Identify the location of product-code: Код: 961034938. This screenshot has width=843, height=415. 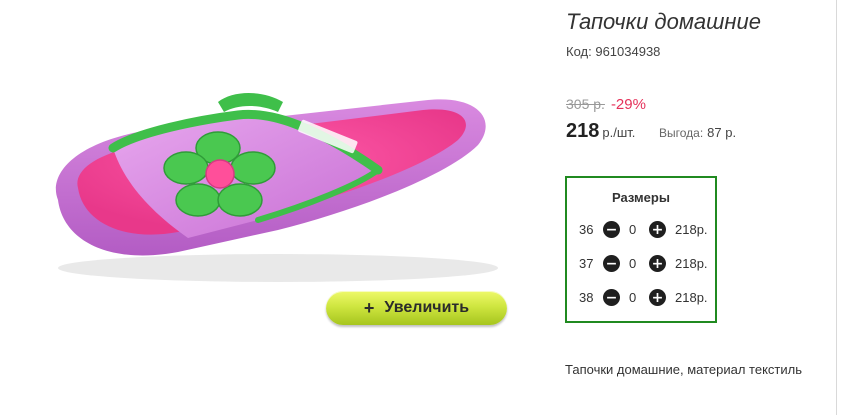
(613, 51).